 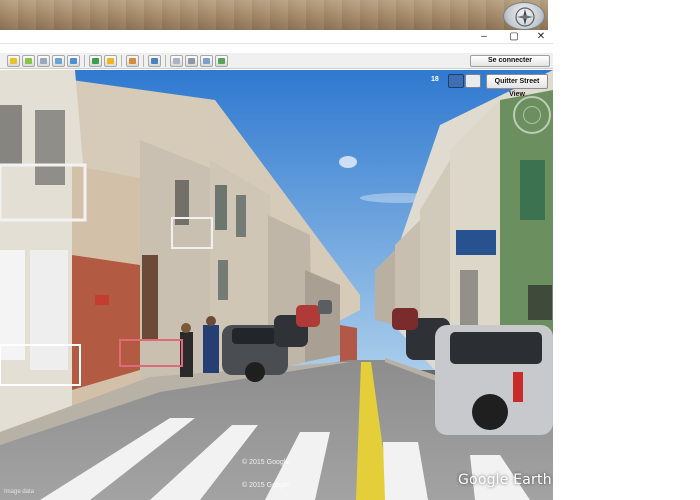 I want to click on google-maps-icon, so click(x=221, y=61).